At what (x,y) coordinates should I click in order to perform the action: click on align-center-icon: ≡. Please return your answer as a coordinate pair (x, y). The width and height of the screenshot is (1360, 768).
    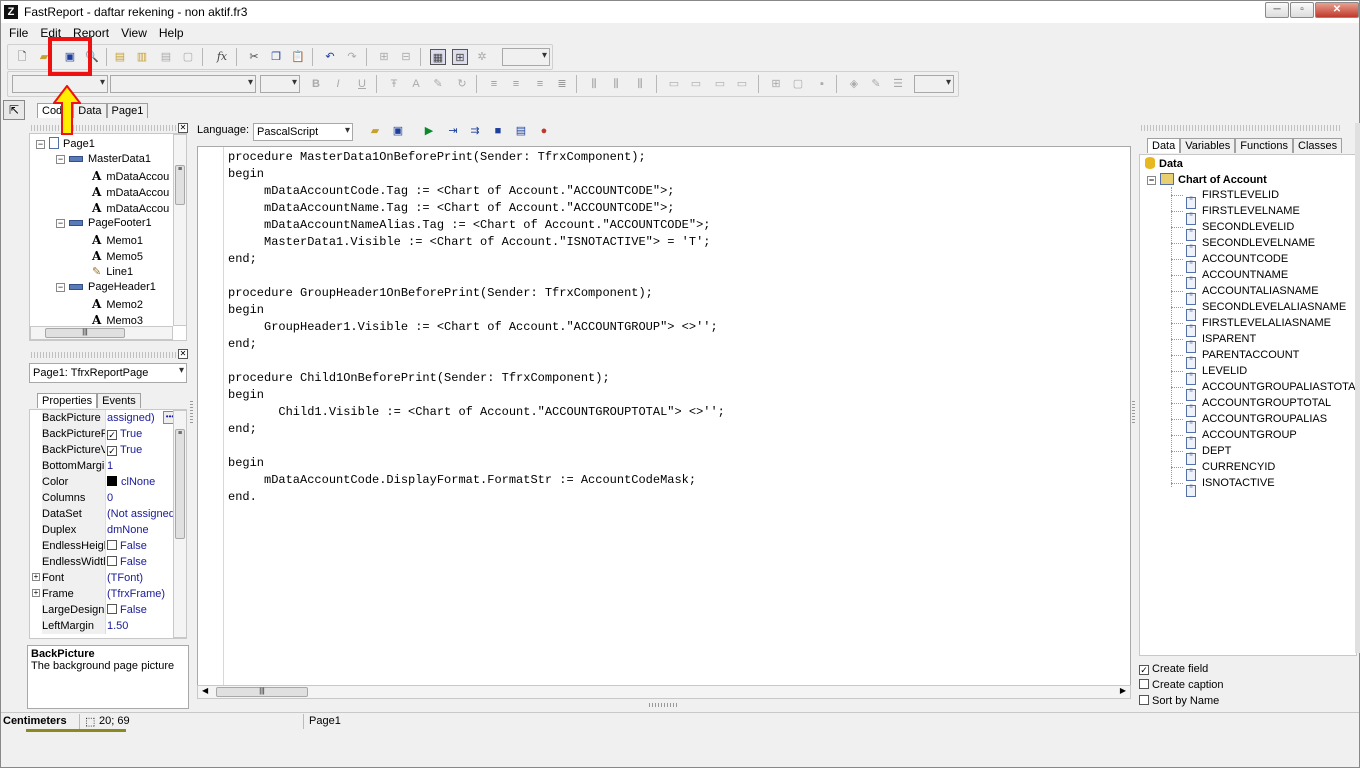
    Looking at the image, I should click on (516, 84).